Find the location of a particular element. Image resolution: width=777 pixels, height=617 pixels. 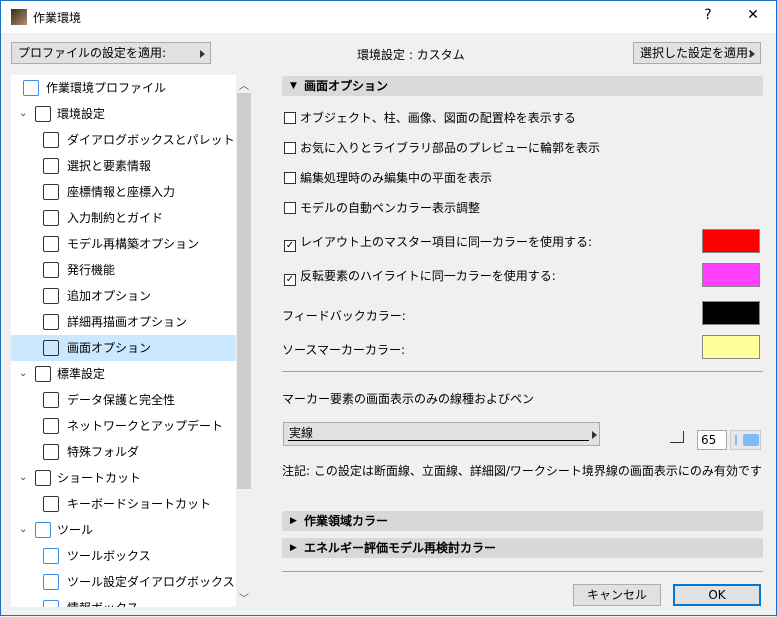

tools-icon is located at coordinates (43, 530).